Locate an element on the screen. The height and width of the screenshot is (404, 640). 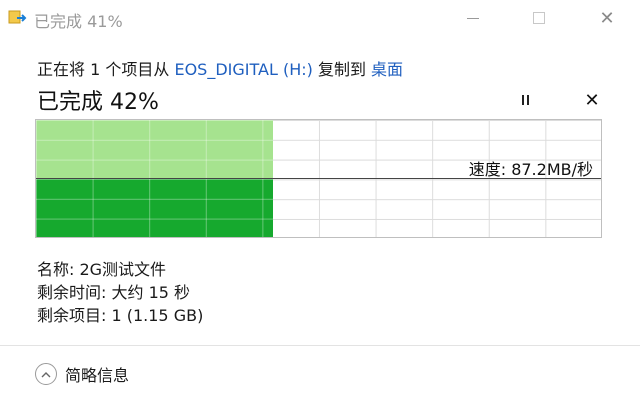
title-bar: 已完成 41% ✕ is located at coordinates (320, 18).